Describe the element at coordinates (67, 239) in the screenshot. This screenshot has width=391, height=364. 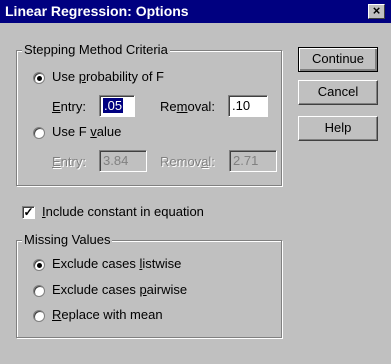
I see `missing-values-legend: Missing Values` at that location.